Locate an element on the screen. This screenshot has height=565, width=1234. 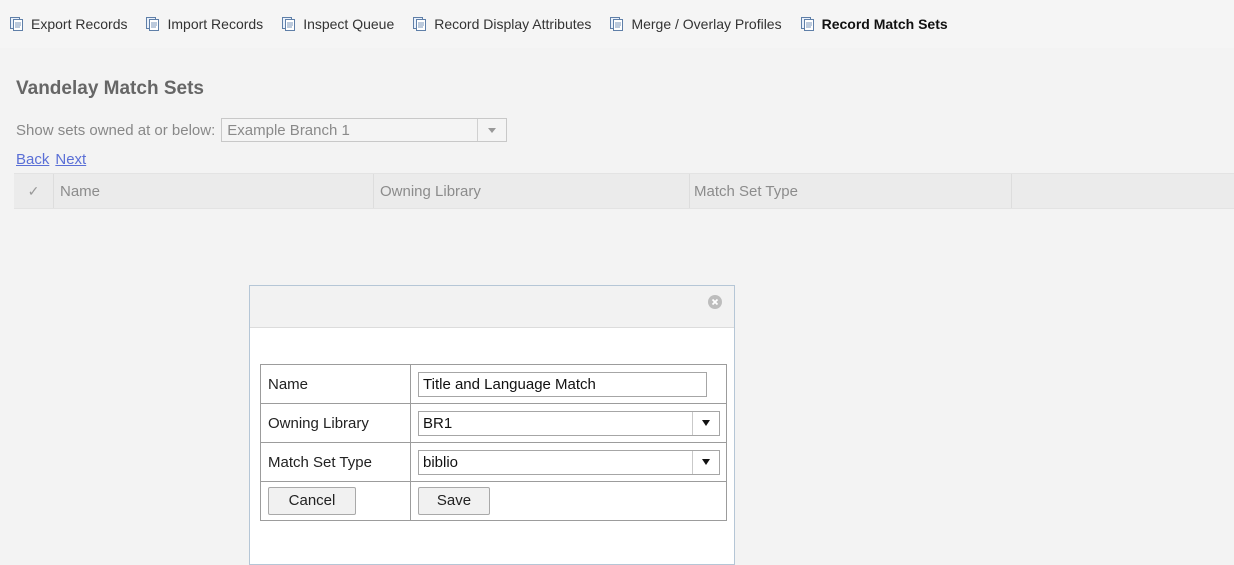
toolbar-item-label: Record Match Sets is located at coordinates (884, 24).